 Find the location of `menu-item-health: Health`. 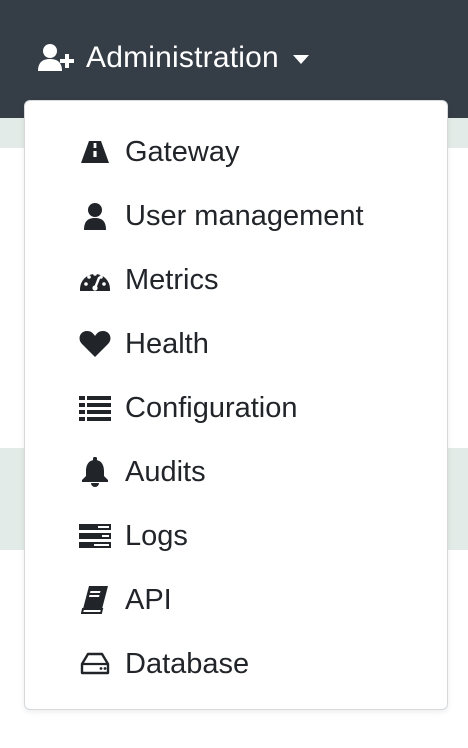

menu-item-health: Health is located at coordinates (236, 344).